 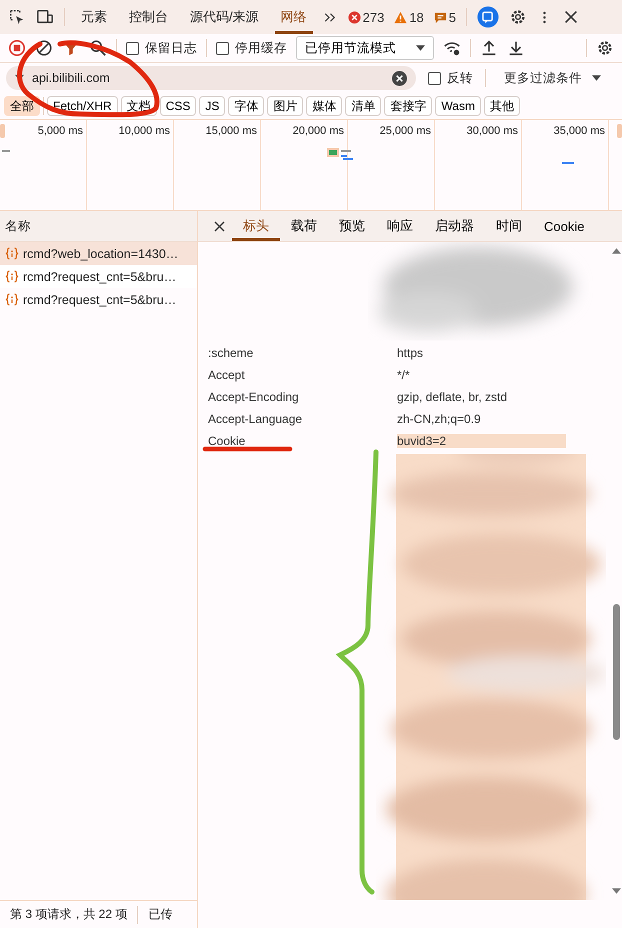 I want to click on type-filter-chip: JS, so click(x=212, y=106).